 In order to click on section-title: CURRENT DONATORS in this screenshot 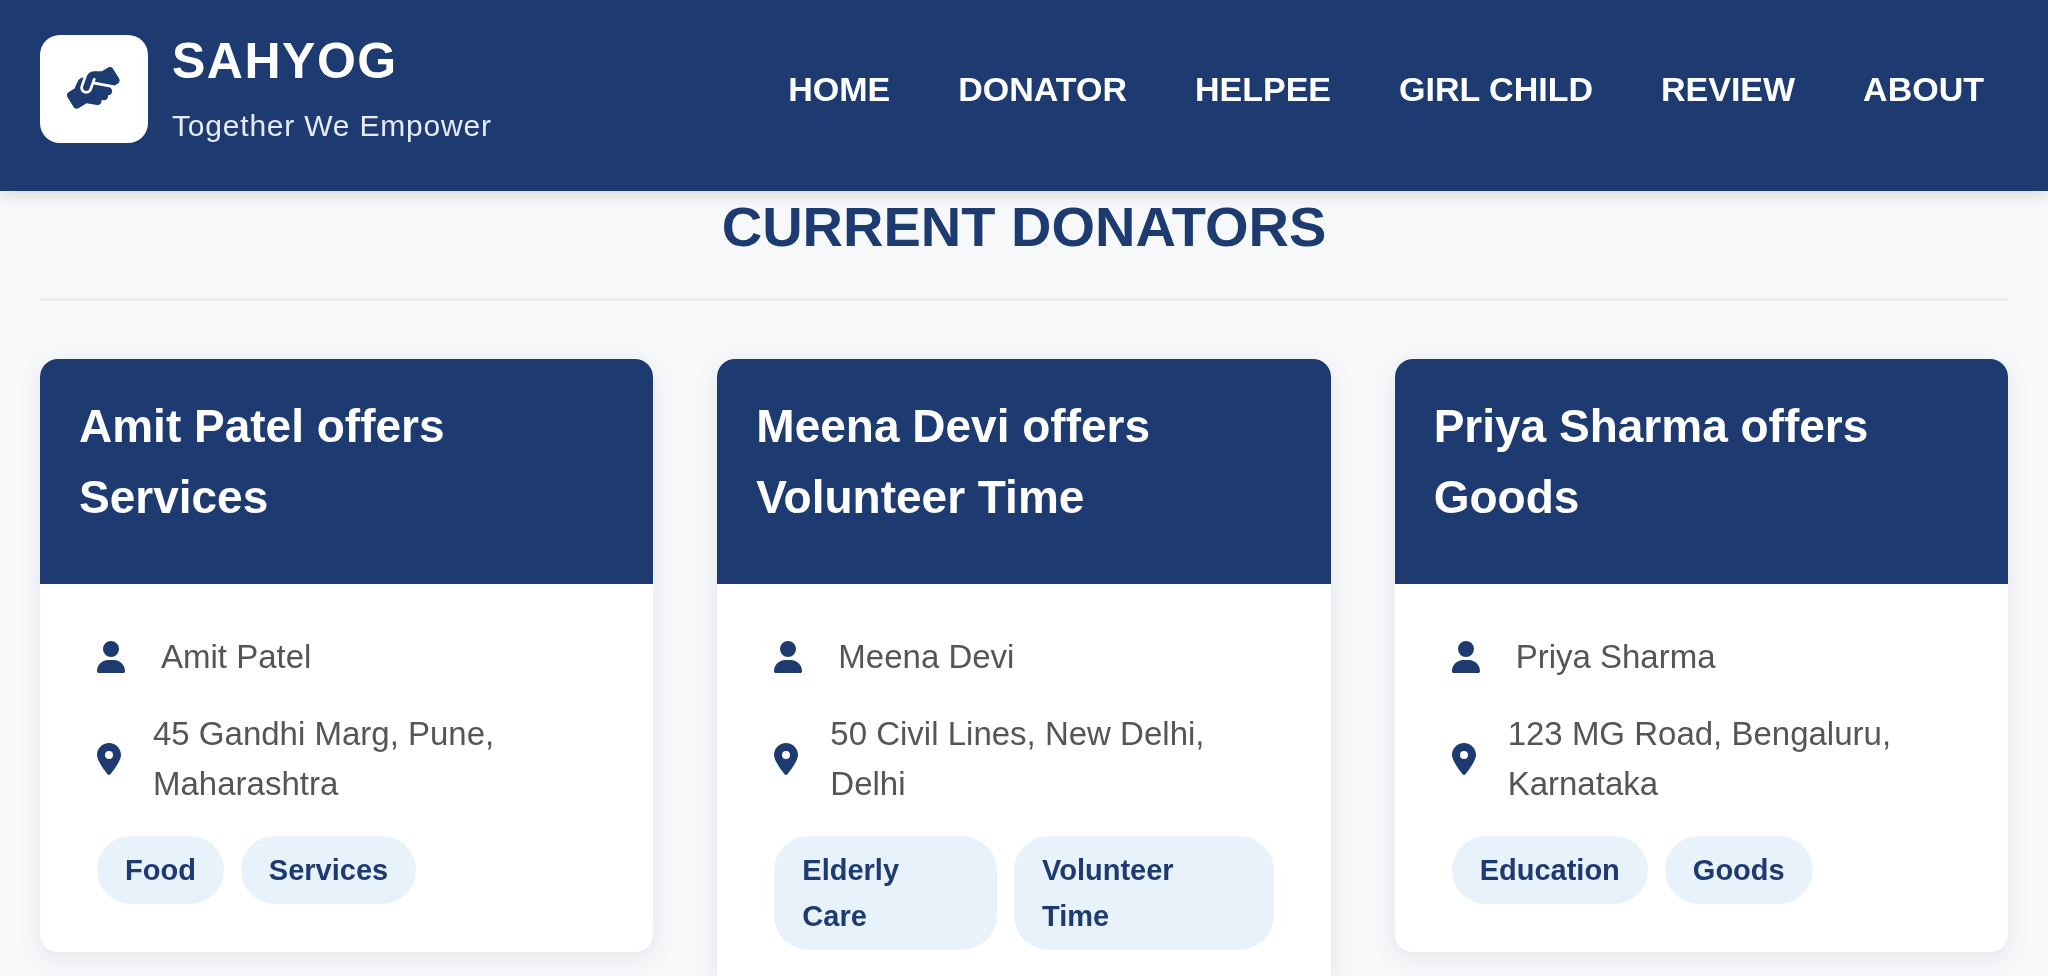, I will do `click(1024, 227)`.